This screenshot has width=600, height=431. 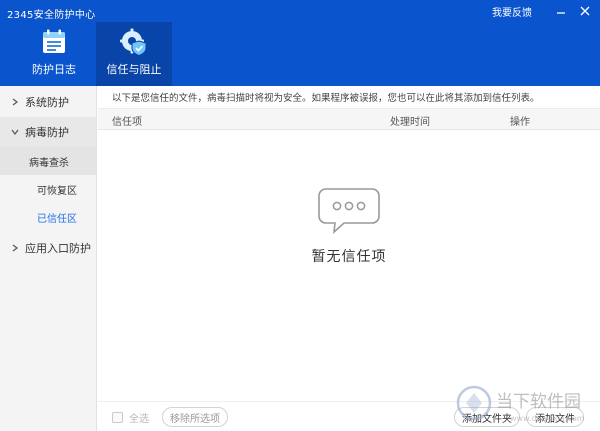 I want to click on minimize-button, so click(x=561, y=11).